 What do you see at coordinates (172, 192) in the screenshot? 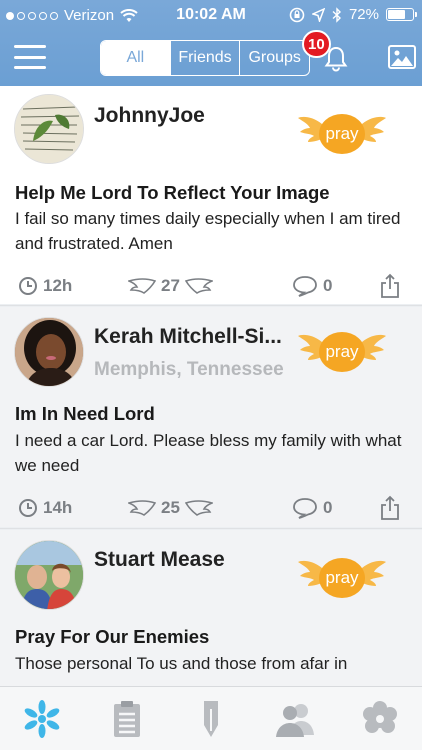
I see `prayer-title: Help Me Lord To Reflect Your Image` at bounding box center [172, 192].